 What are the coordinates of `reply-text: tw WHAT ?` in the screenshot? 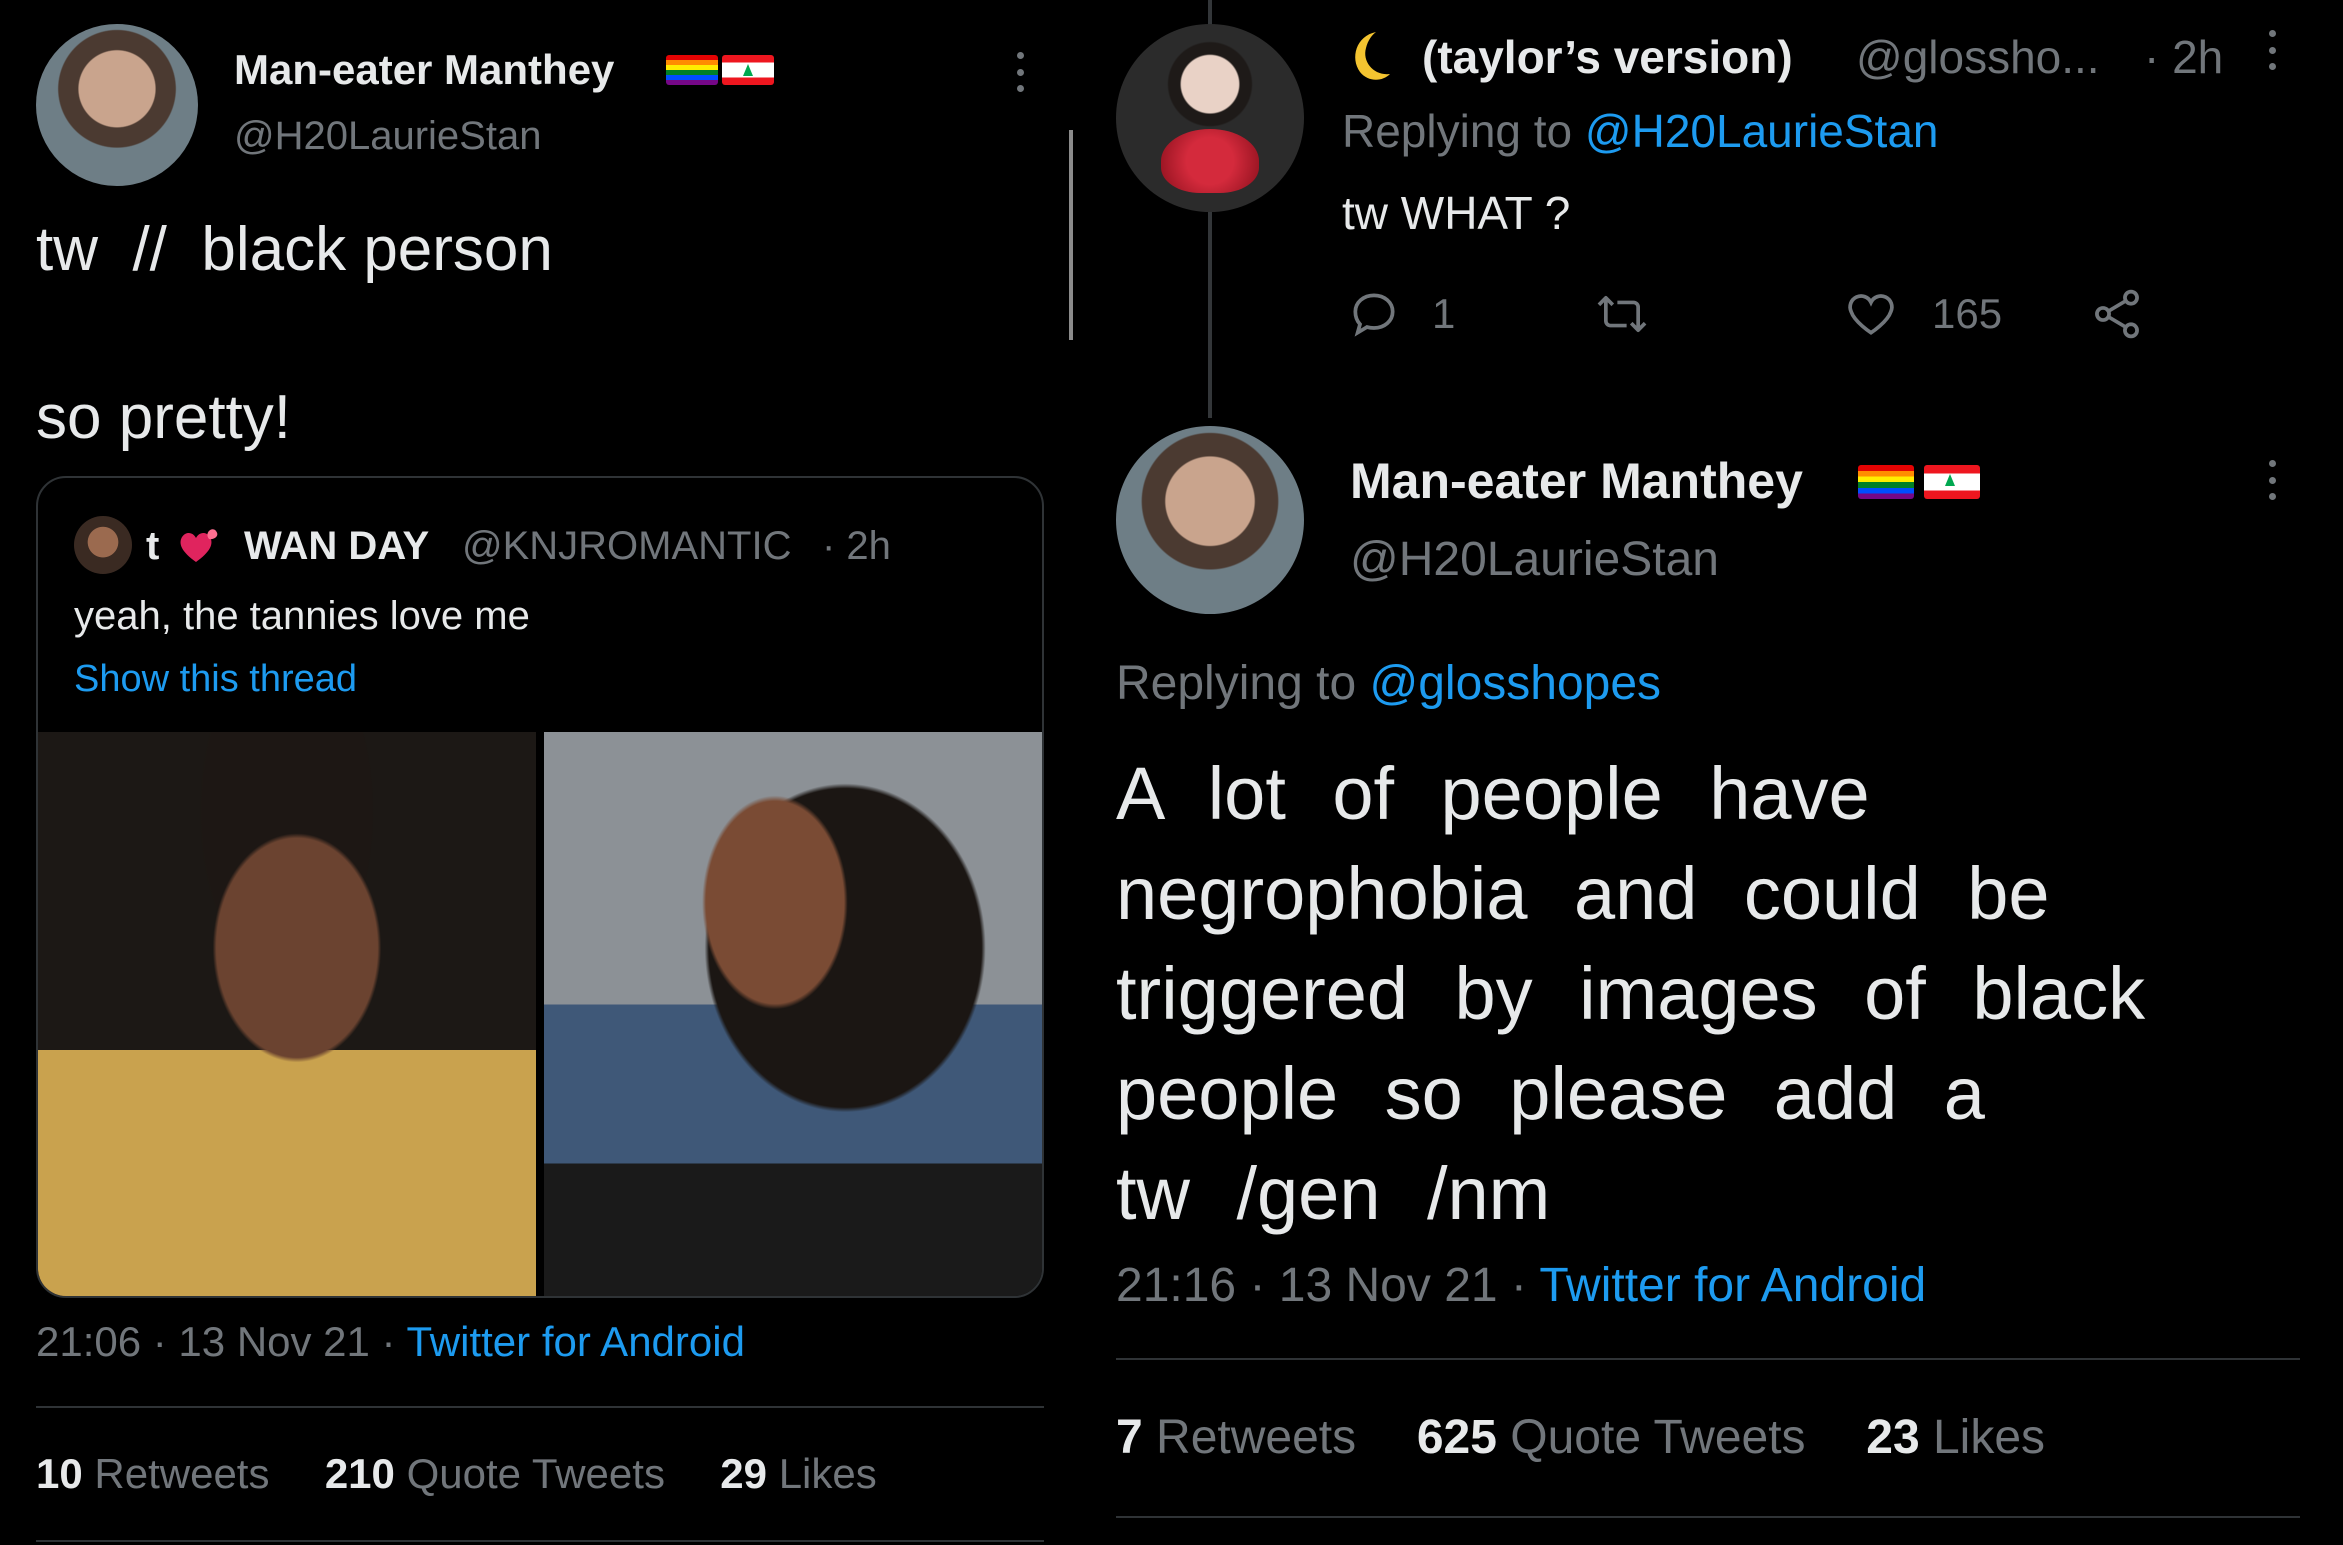 It's located at (1456, 213).